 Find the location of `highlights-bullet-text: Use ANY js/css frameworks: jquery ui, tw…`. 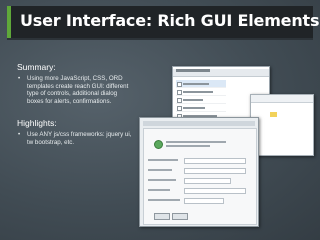

highlights-bullet-text: Use ANY js/css frameworks: jquery ui, tw… is located at coordinates (79, 138).